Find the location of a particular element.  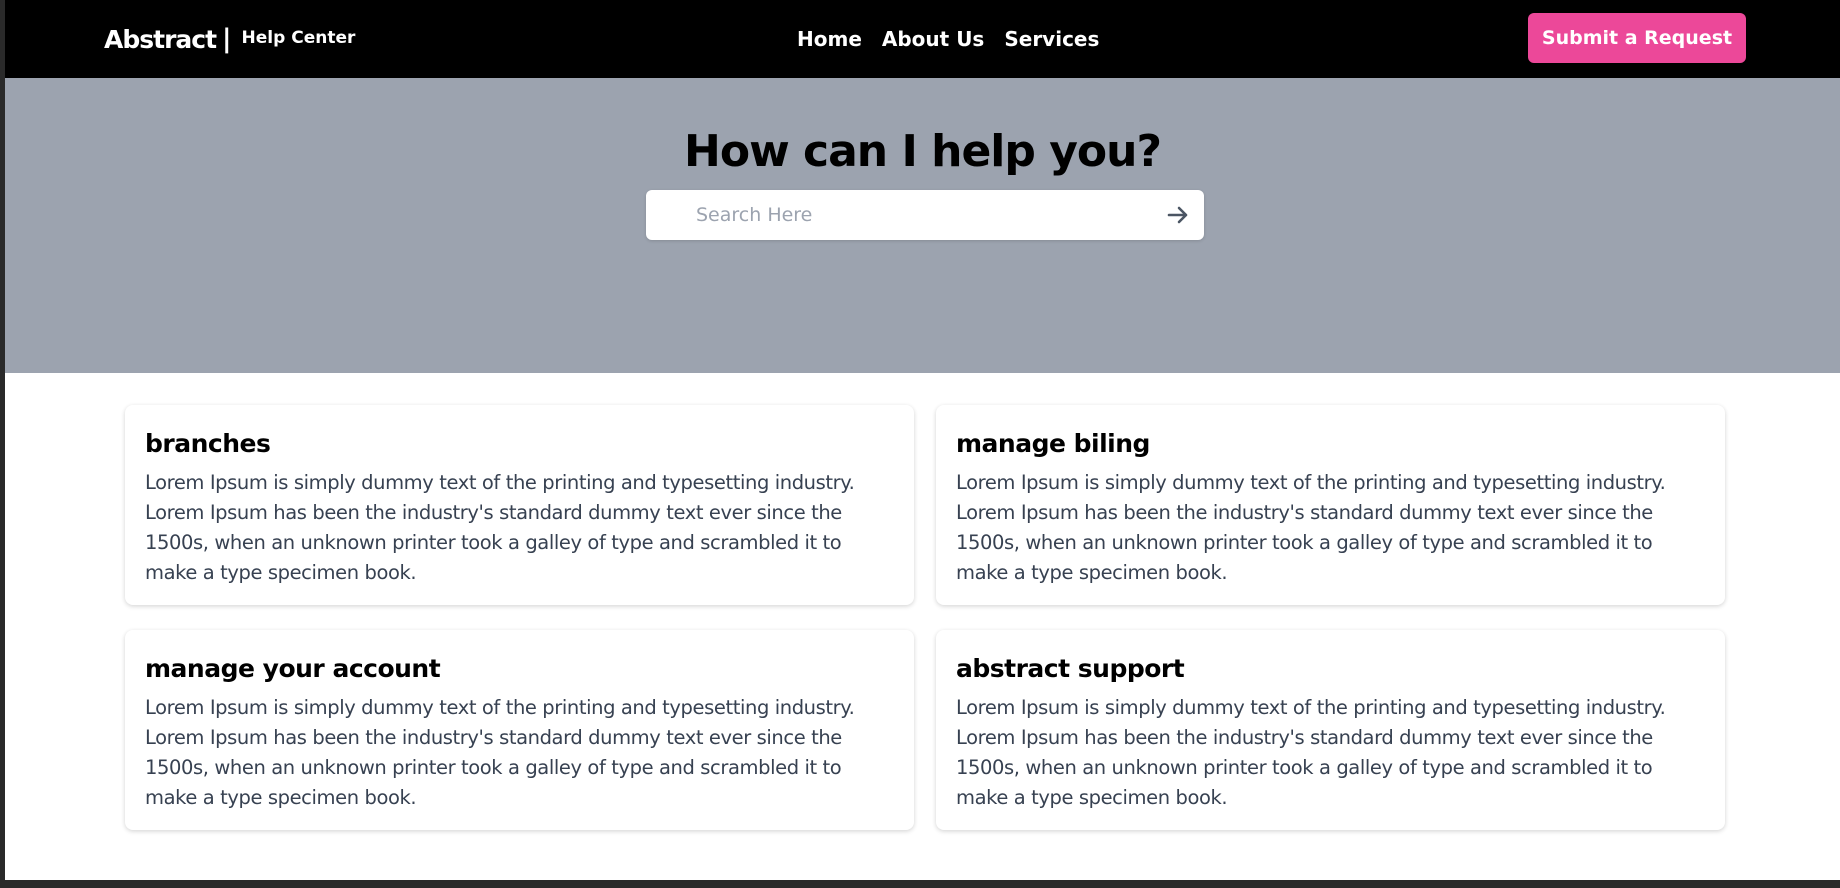

card-title: manage your account is located at coordinates (293, 668).